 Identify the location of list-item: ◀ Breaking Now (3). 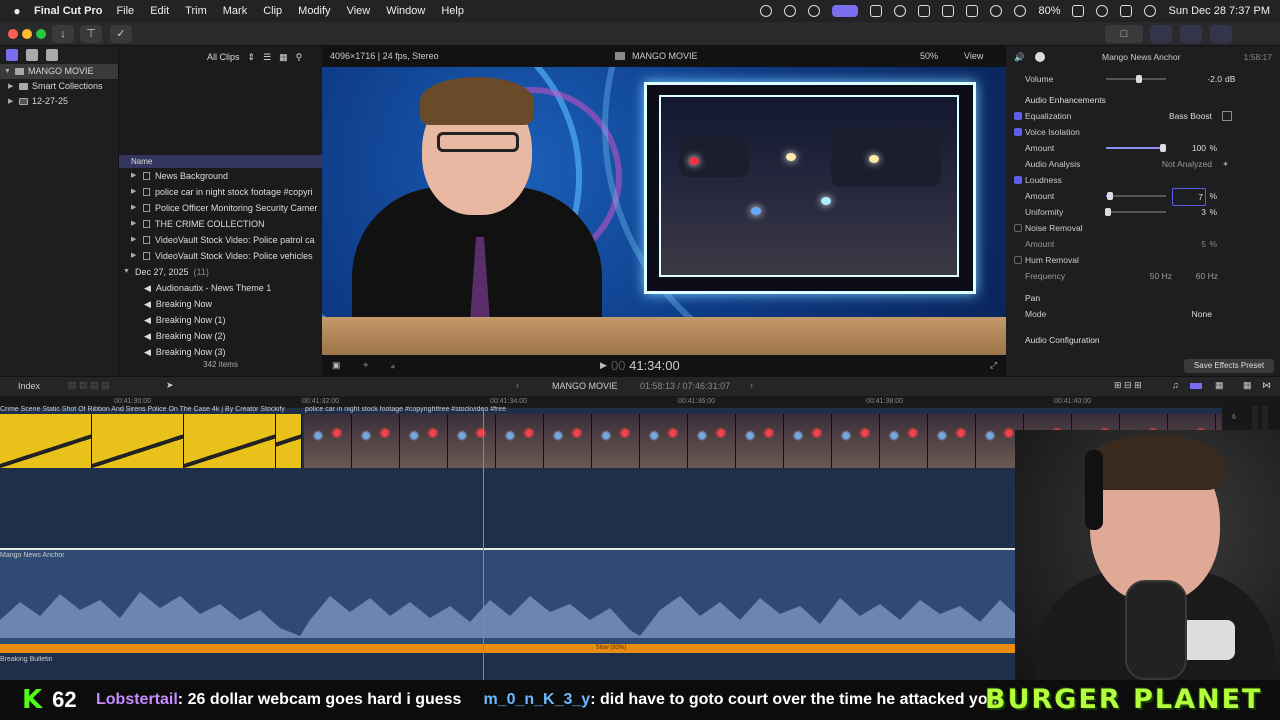
(220, 352).